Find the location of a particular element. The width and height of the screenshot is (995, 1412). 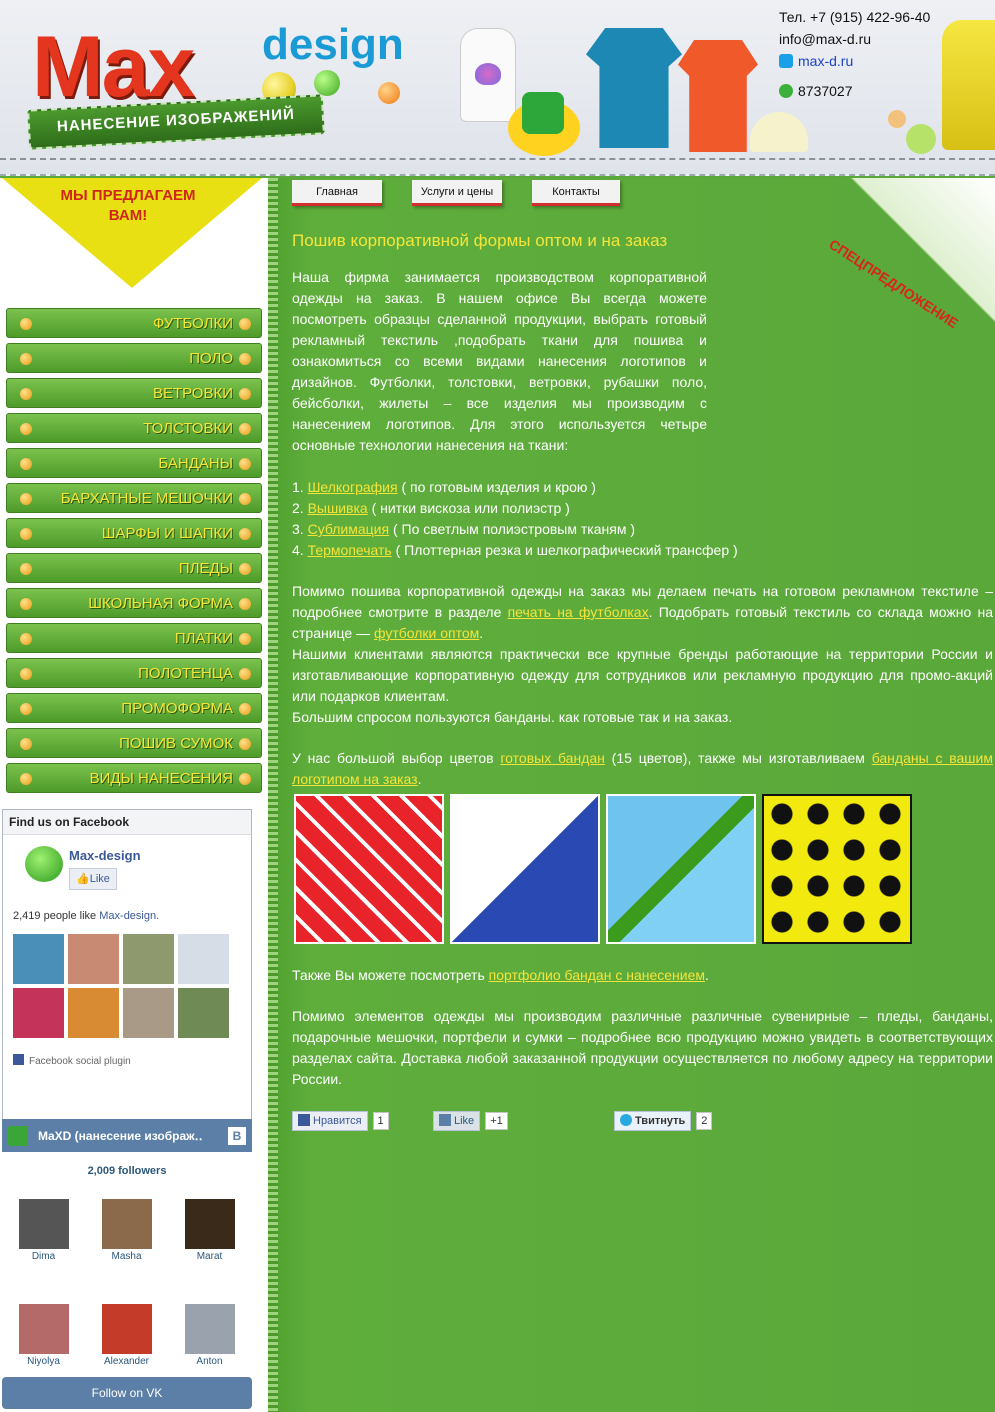

category-item-bandany: БАНДАНЫ is located at coordinates (134, 463).